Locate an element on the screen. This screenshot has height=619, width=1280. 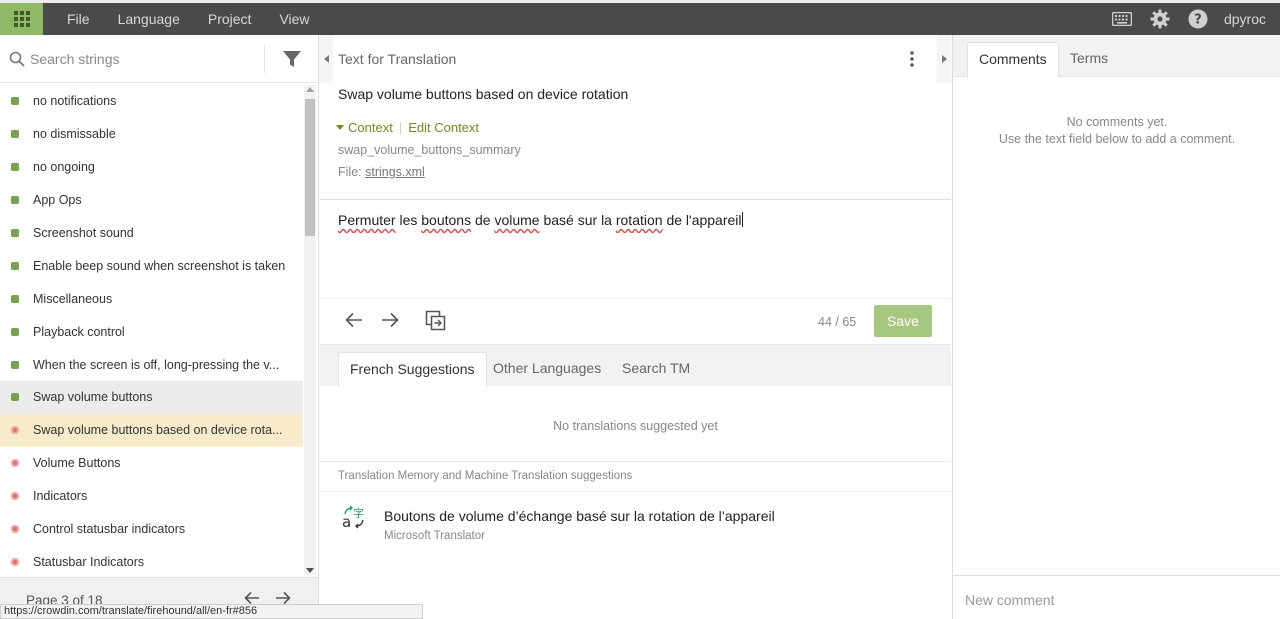
file-link: strings.xml is located at coordinates (395, 172).